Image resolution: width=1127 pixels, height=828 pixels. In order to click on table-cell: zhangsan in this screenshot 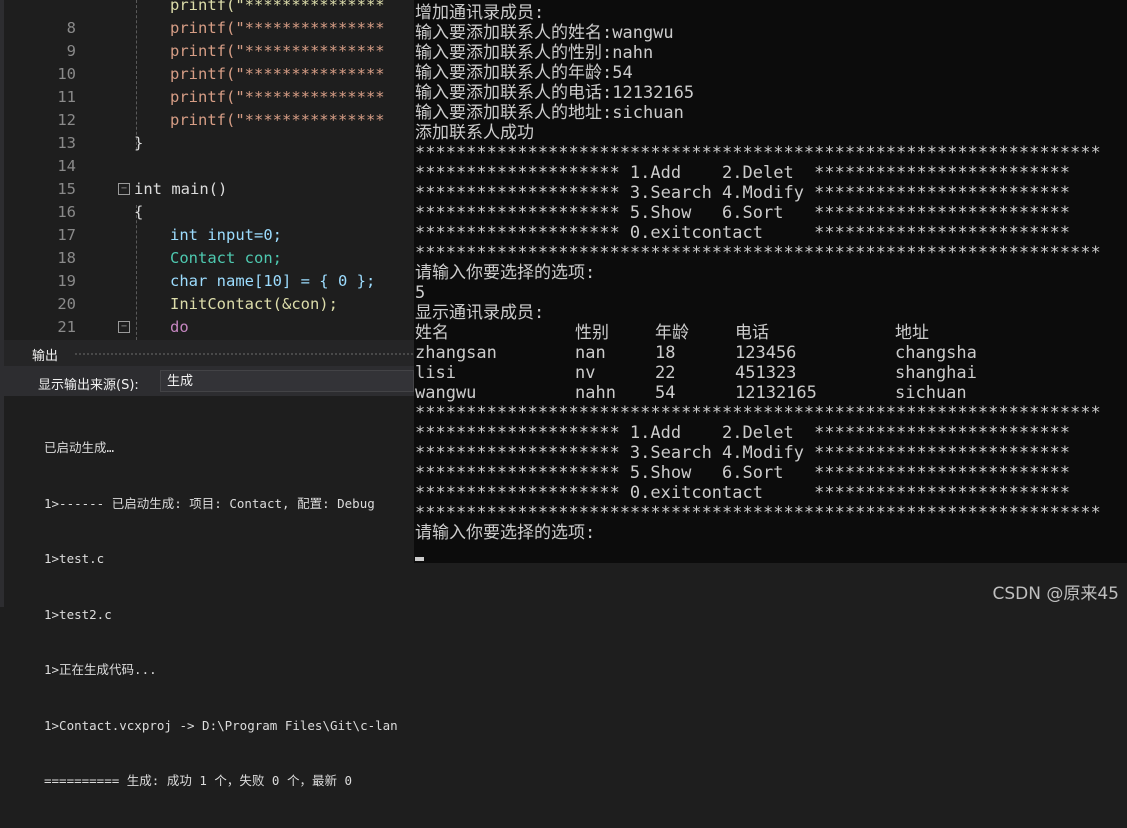, I will do `click(456, 353)`.